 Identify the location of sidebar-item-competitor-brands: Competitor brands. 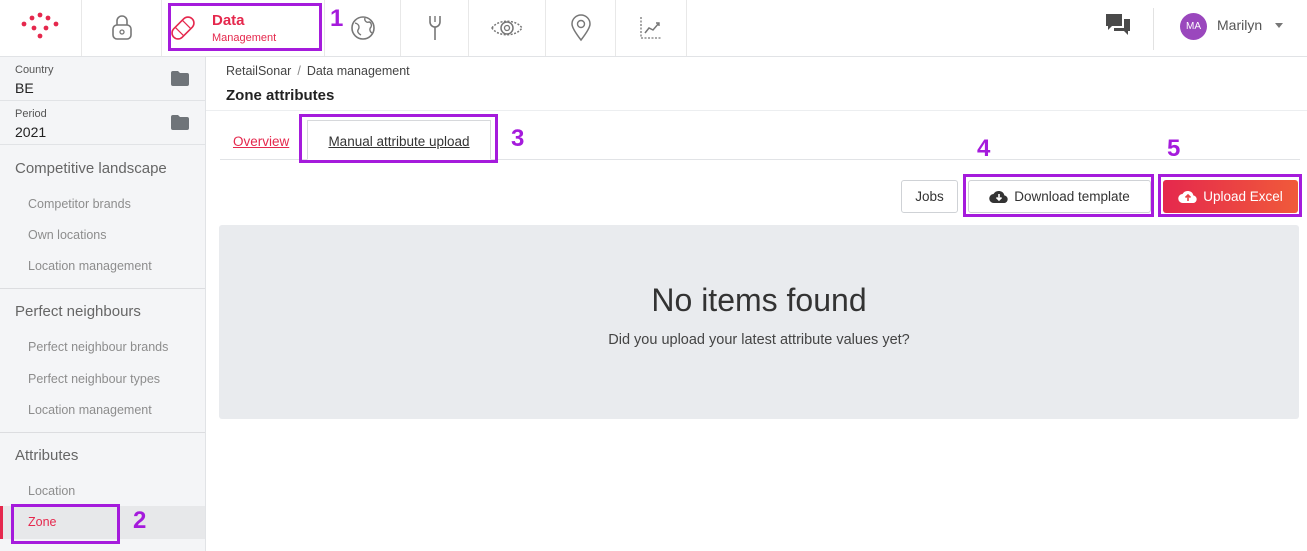
(79, 204).